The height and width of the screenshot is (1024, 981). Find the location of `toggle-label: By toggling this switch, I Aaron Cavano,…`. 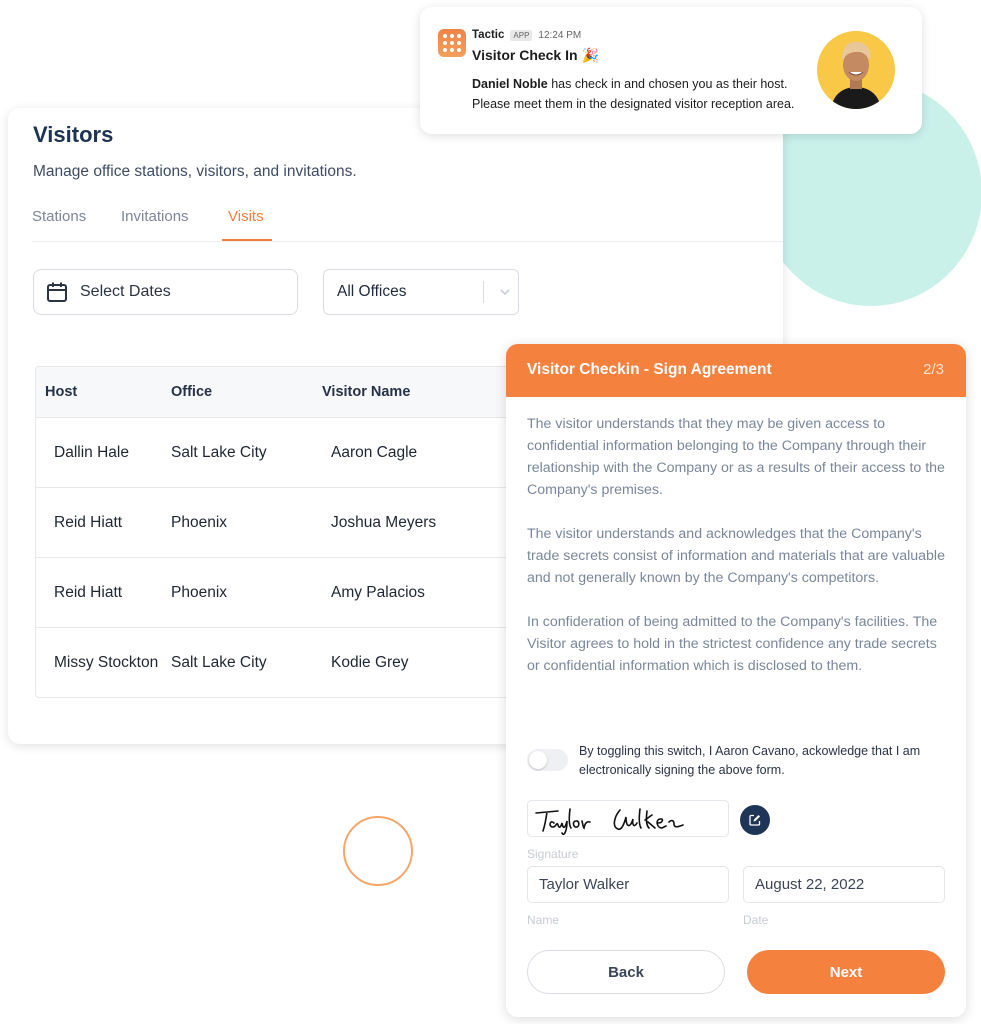

toggle-label: By toggling this switch, I Aaron Cavano,… is located at coordinates (750, 760).